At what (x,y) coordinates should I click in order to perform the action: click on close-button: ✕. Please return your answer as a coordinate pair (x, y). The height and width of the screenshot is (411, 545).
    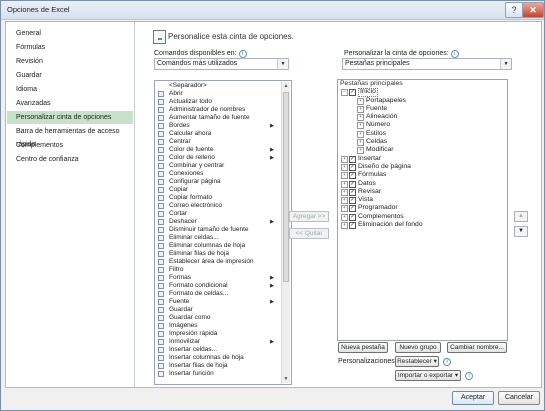
    Looking at the image, I should click on (533, 10).